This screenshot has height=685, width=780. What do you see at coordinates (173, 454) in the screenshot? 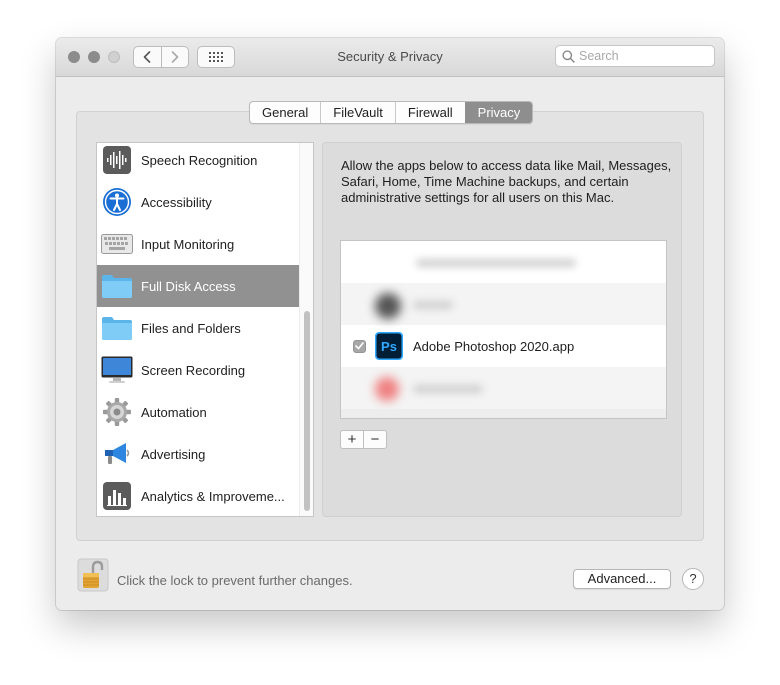
I see `sidebar-item-label: Advertising` at bounding box center [173, 454].